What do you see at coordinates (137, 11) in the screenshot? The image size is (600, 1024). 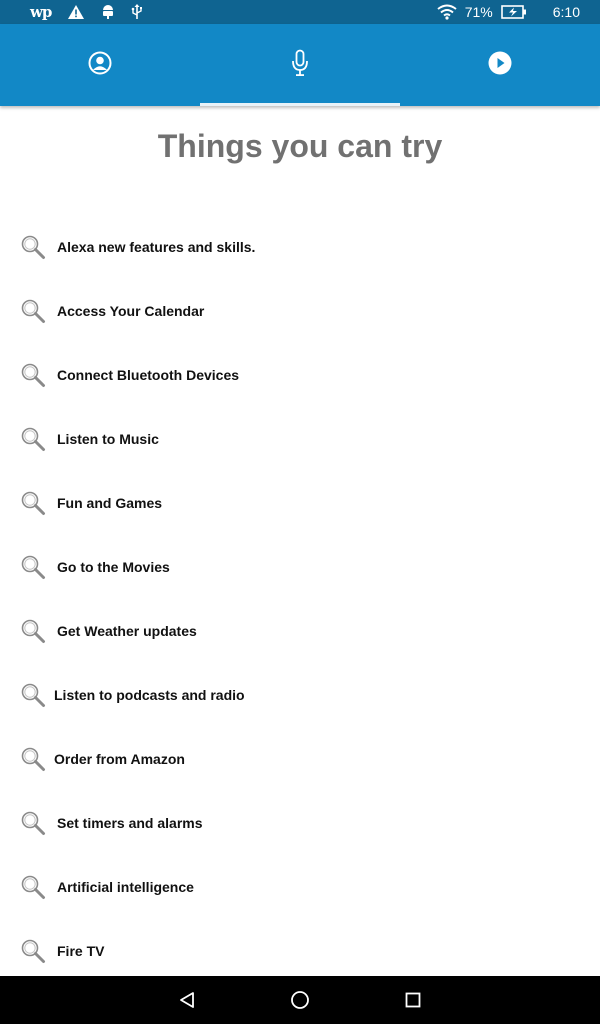 I see `usb-icon` at bounding box center [137, 11].